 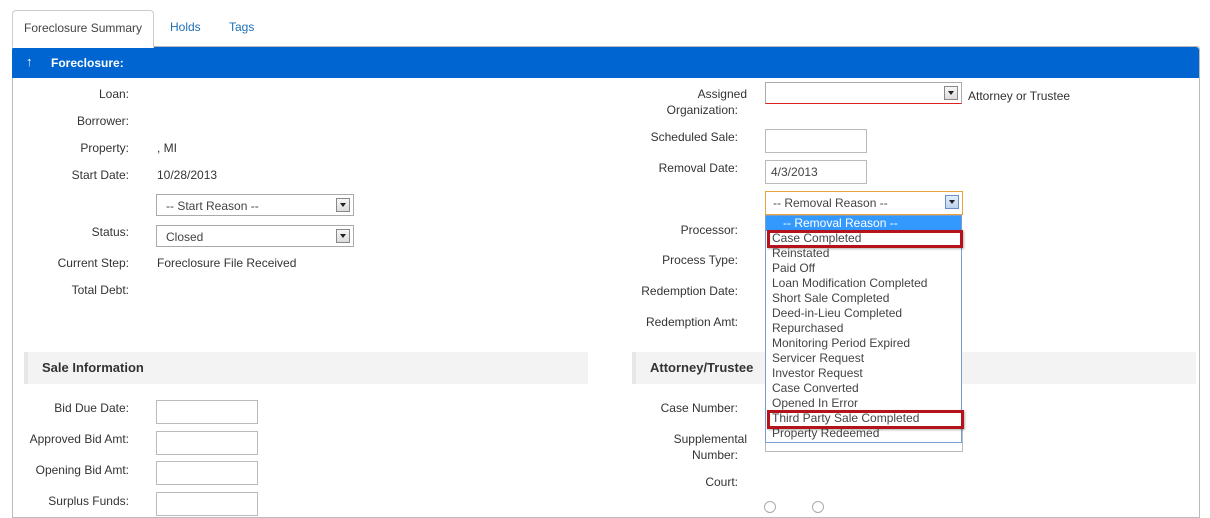 What do you see at coordinates (709, 230) in the screenshot?
I see `processor-label: Processor:` at bounding box center [709, 230].